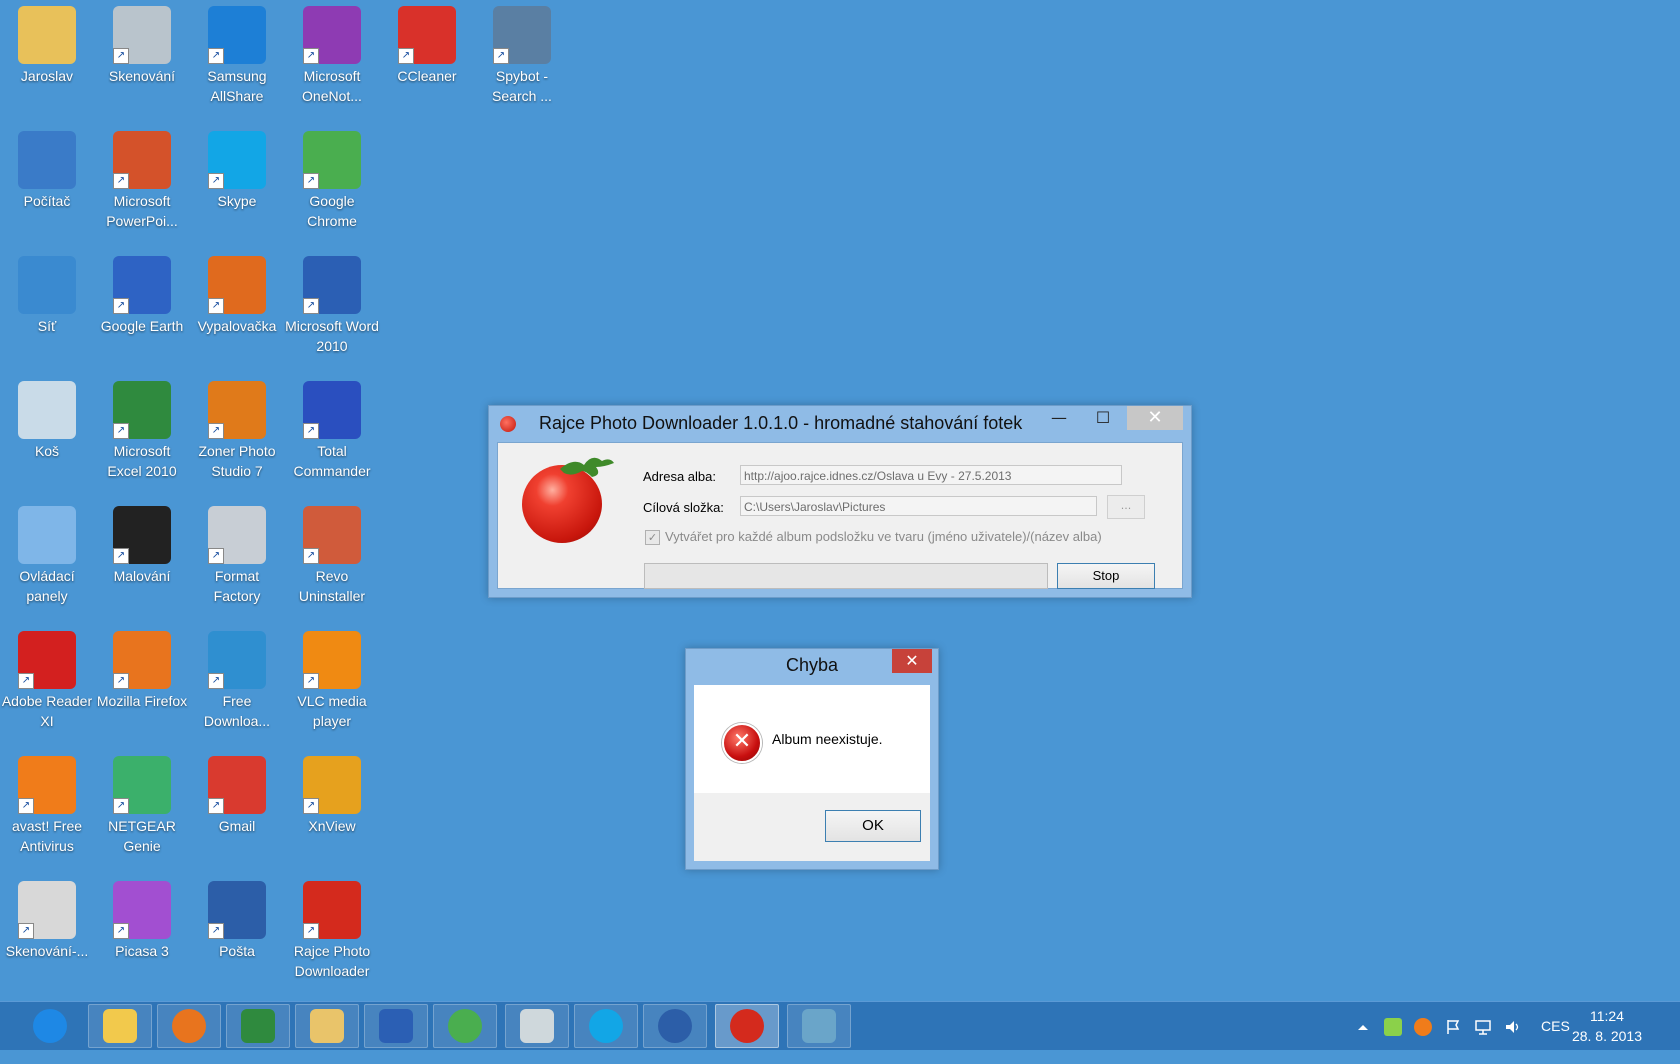 The height and width of the screenshot is (1064, 1680). What do you see at coordinates (812, 759) in the screenshot?
I see `error-dialog: Chyba ✕ ✕ Album neexistuje. OK` at bounding box center [812, 759].